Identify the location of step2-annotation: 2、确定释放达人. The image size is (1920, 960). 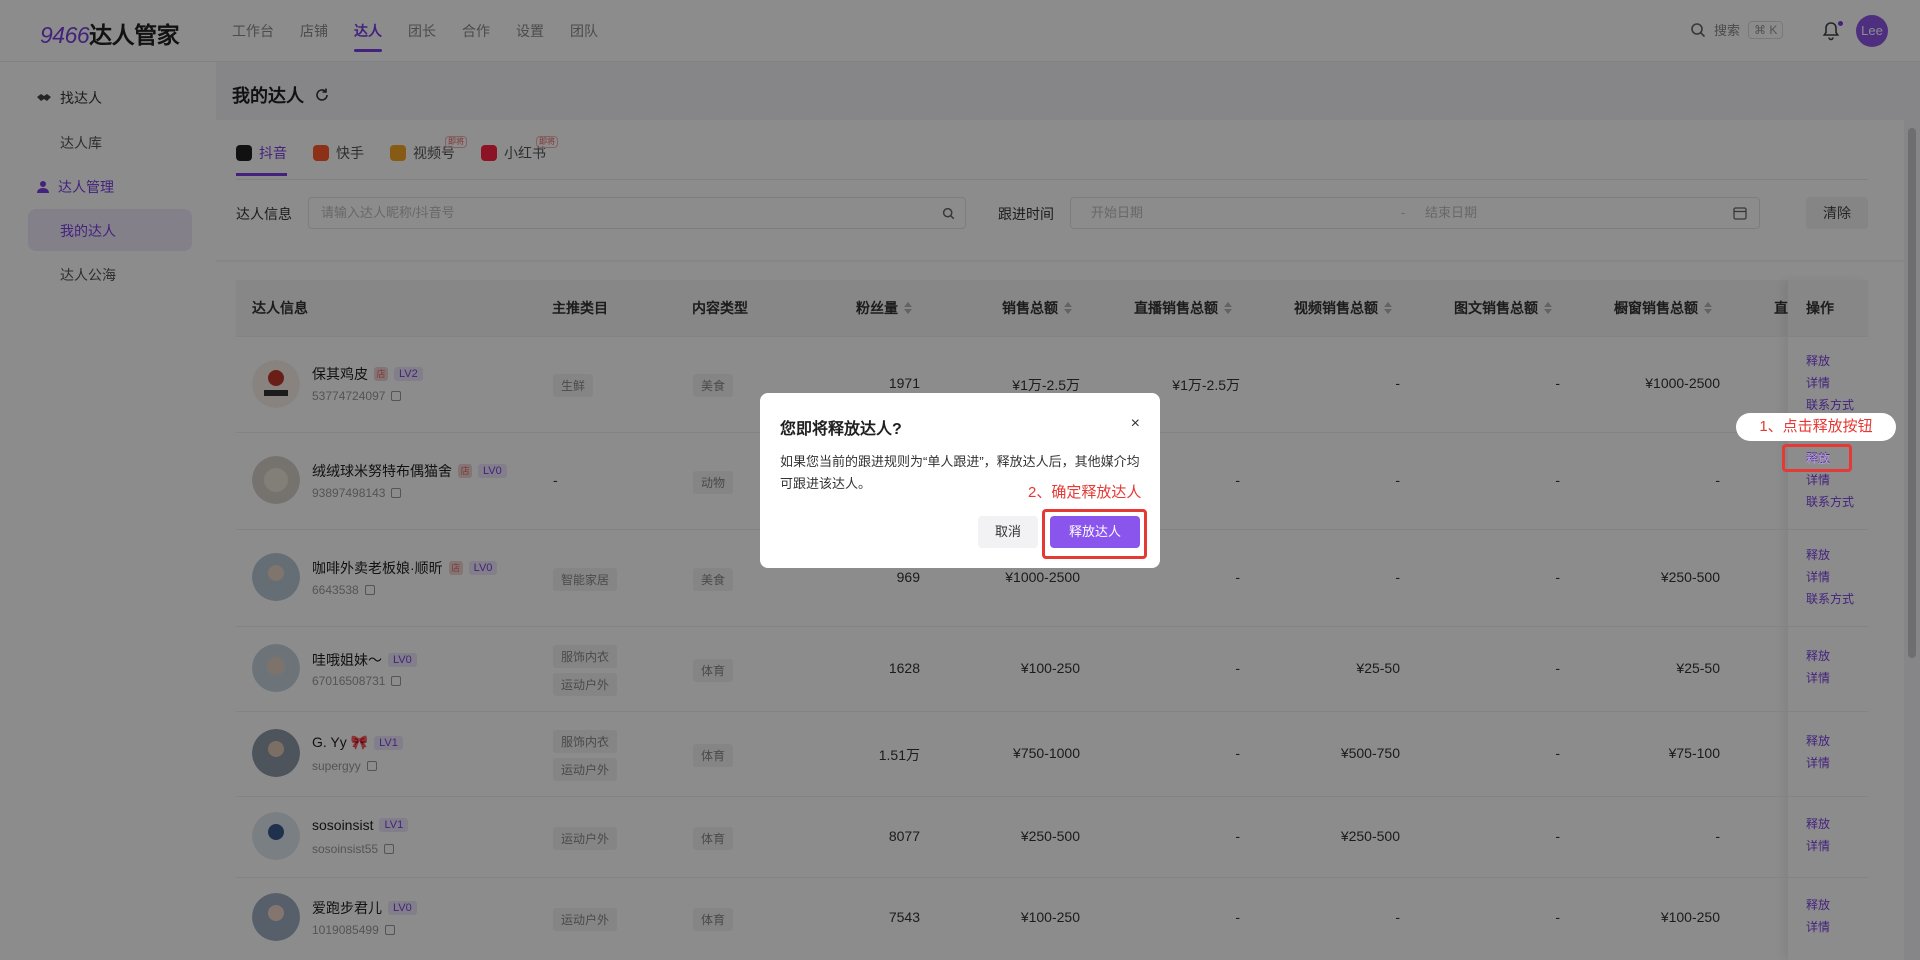
(1085, 492).